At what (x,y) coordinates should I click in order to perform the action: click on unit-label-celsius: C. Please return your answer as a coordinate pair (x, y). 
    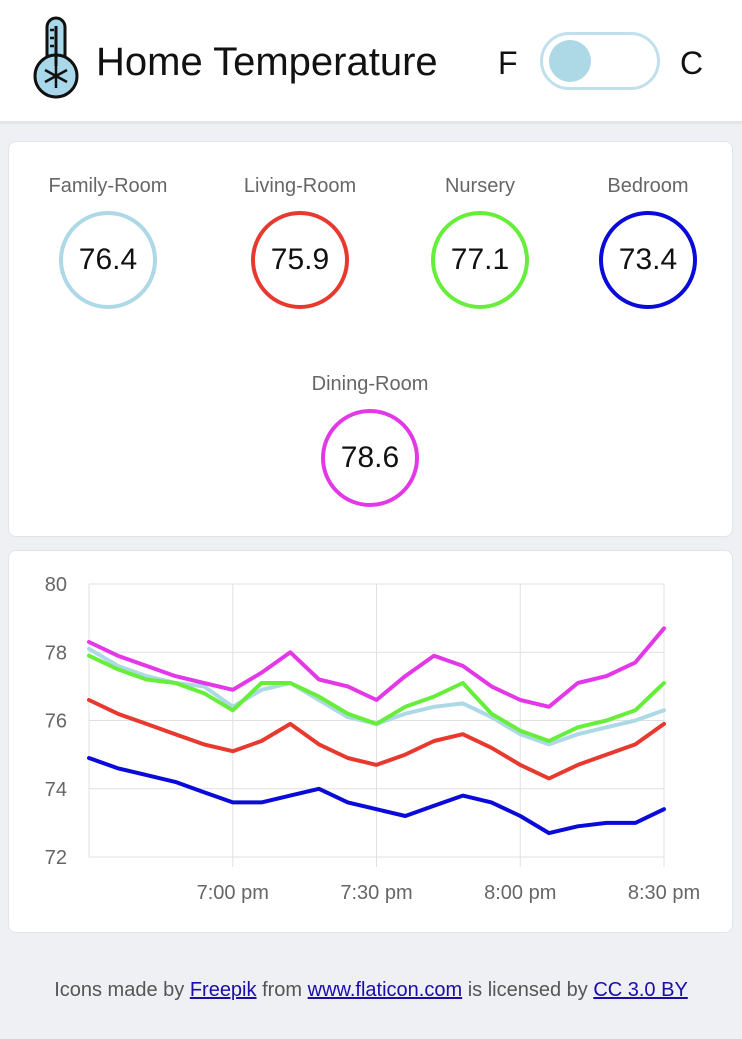
    Looking at the image, I should click on (692, 63).